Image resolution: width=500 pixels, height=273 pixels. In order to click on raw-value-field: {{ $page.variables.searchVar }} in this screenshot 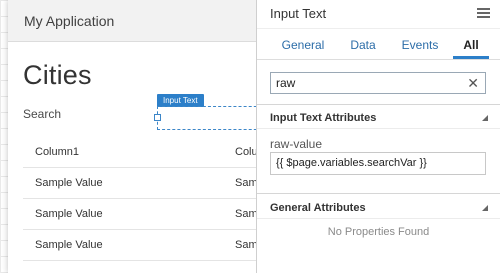, I will do `click(378, 163)`.